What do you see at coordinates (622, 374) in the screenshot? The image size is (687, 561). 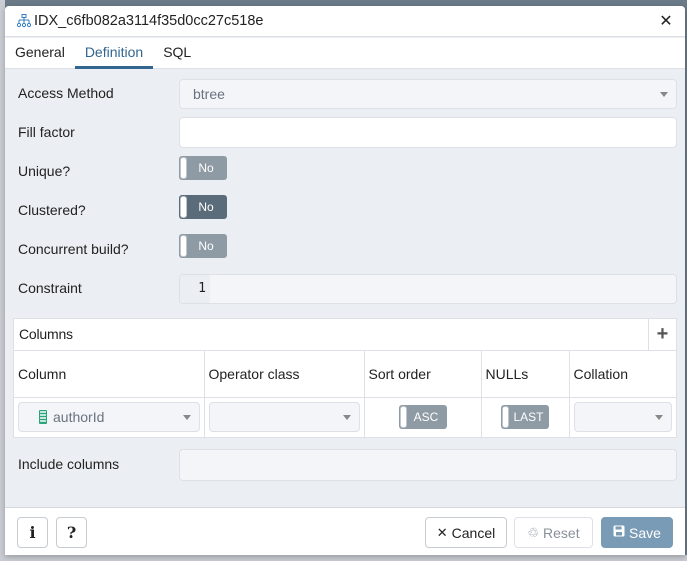 I see `column-header-collation: Collation` at bounding box center [622, 374].